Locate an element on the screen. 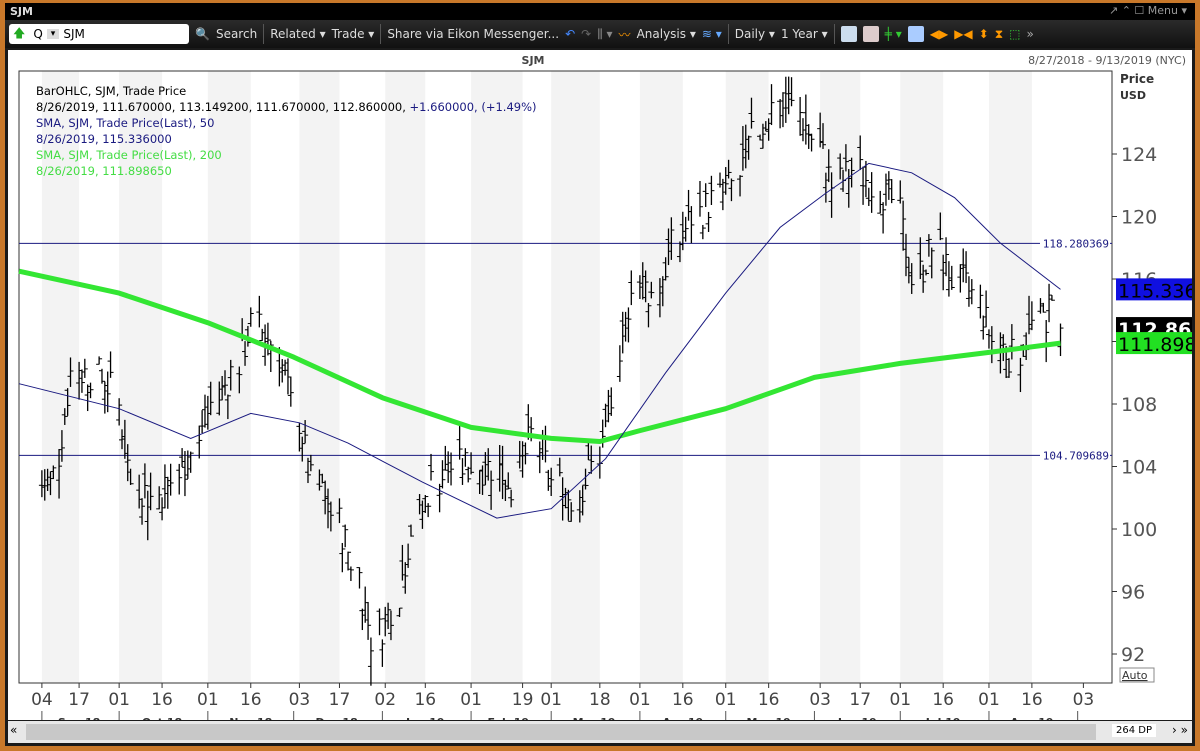 Image resolution: width=1200 pixels, height=751 pixels. search-icon: 🔍 is located at coordinates (202, 34).